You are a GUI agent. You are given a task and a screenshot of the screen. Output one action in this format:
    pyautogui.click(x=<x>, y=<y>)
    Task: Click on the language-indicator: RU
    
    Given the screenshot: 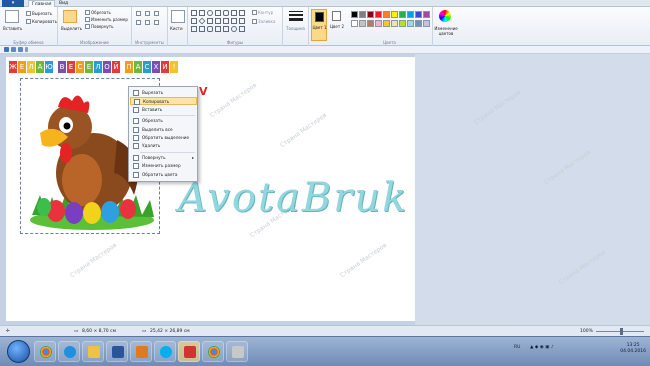 What is the action you would take?
    pyautogui.click(x=517, y=347)
    